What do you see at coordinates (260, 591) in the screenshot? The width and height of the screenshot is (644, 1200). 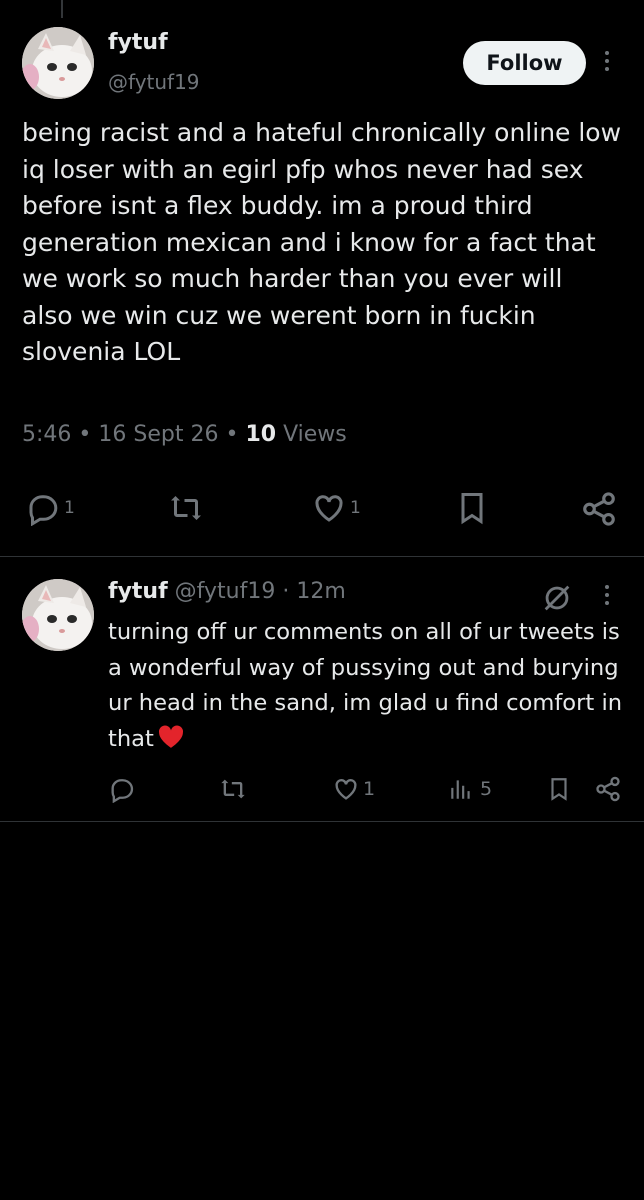 I see `author-handle-time: @fytuf19 · 12m` at bounding box center [260, 591].